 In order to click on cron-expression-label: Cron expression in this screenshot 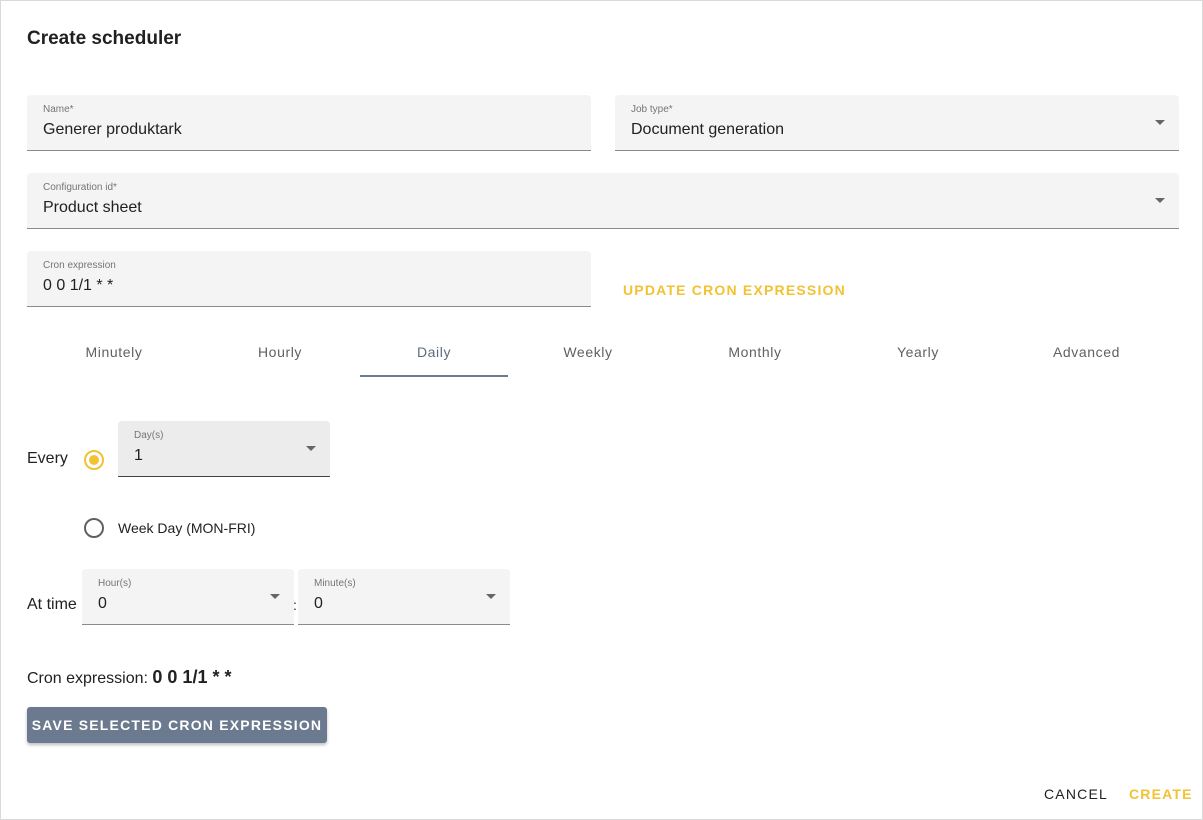, I will do `click(79, 265)`.